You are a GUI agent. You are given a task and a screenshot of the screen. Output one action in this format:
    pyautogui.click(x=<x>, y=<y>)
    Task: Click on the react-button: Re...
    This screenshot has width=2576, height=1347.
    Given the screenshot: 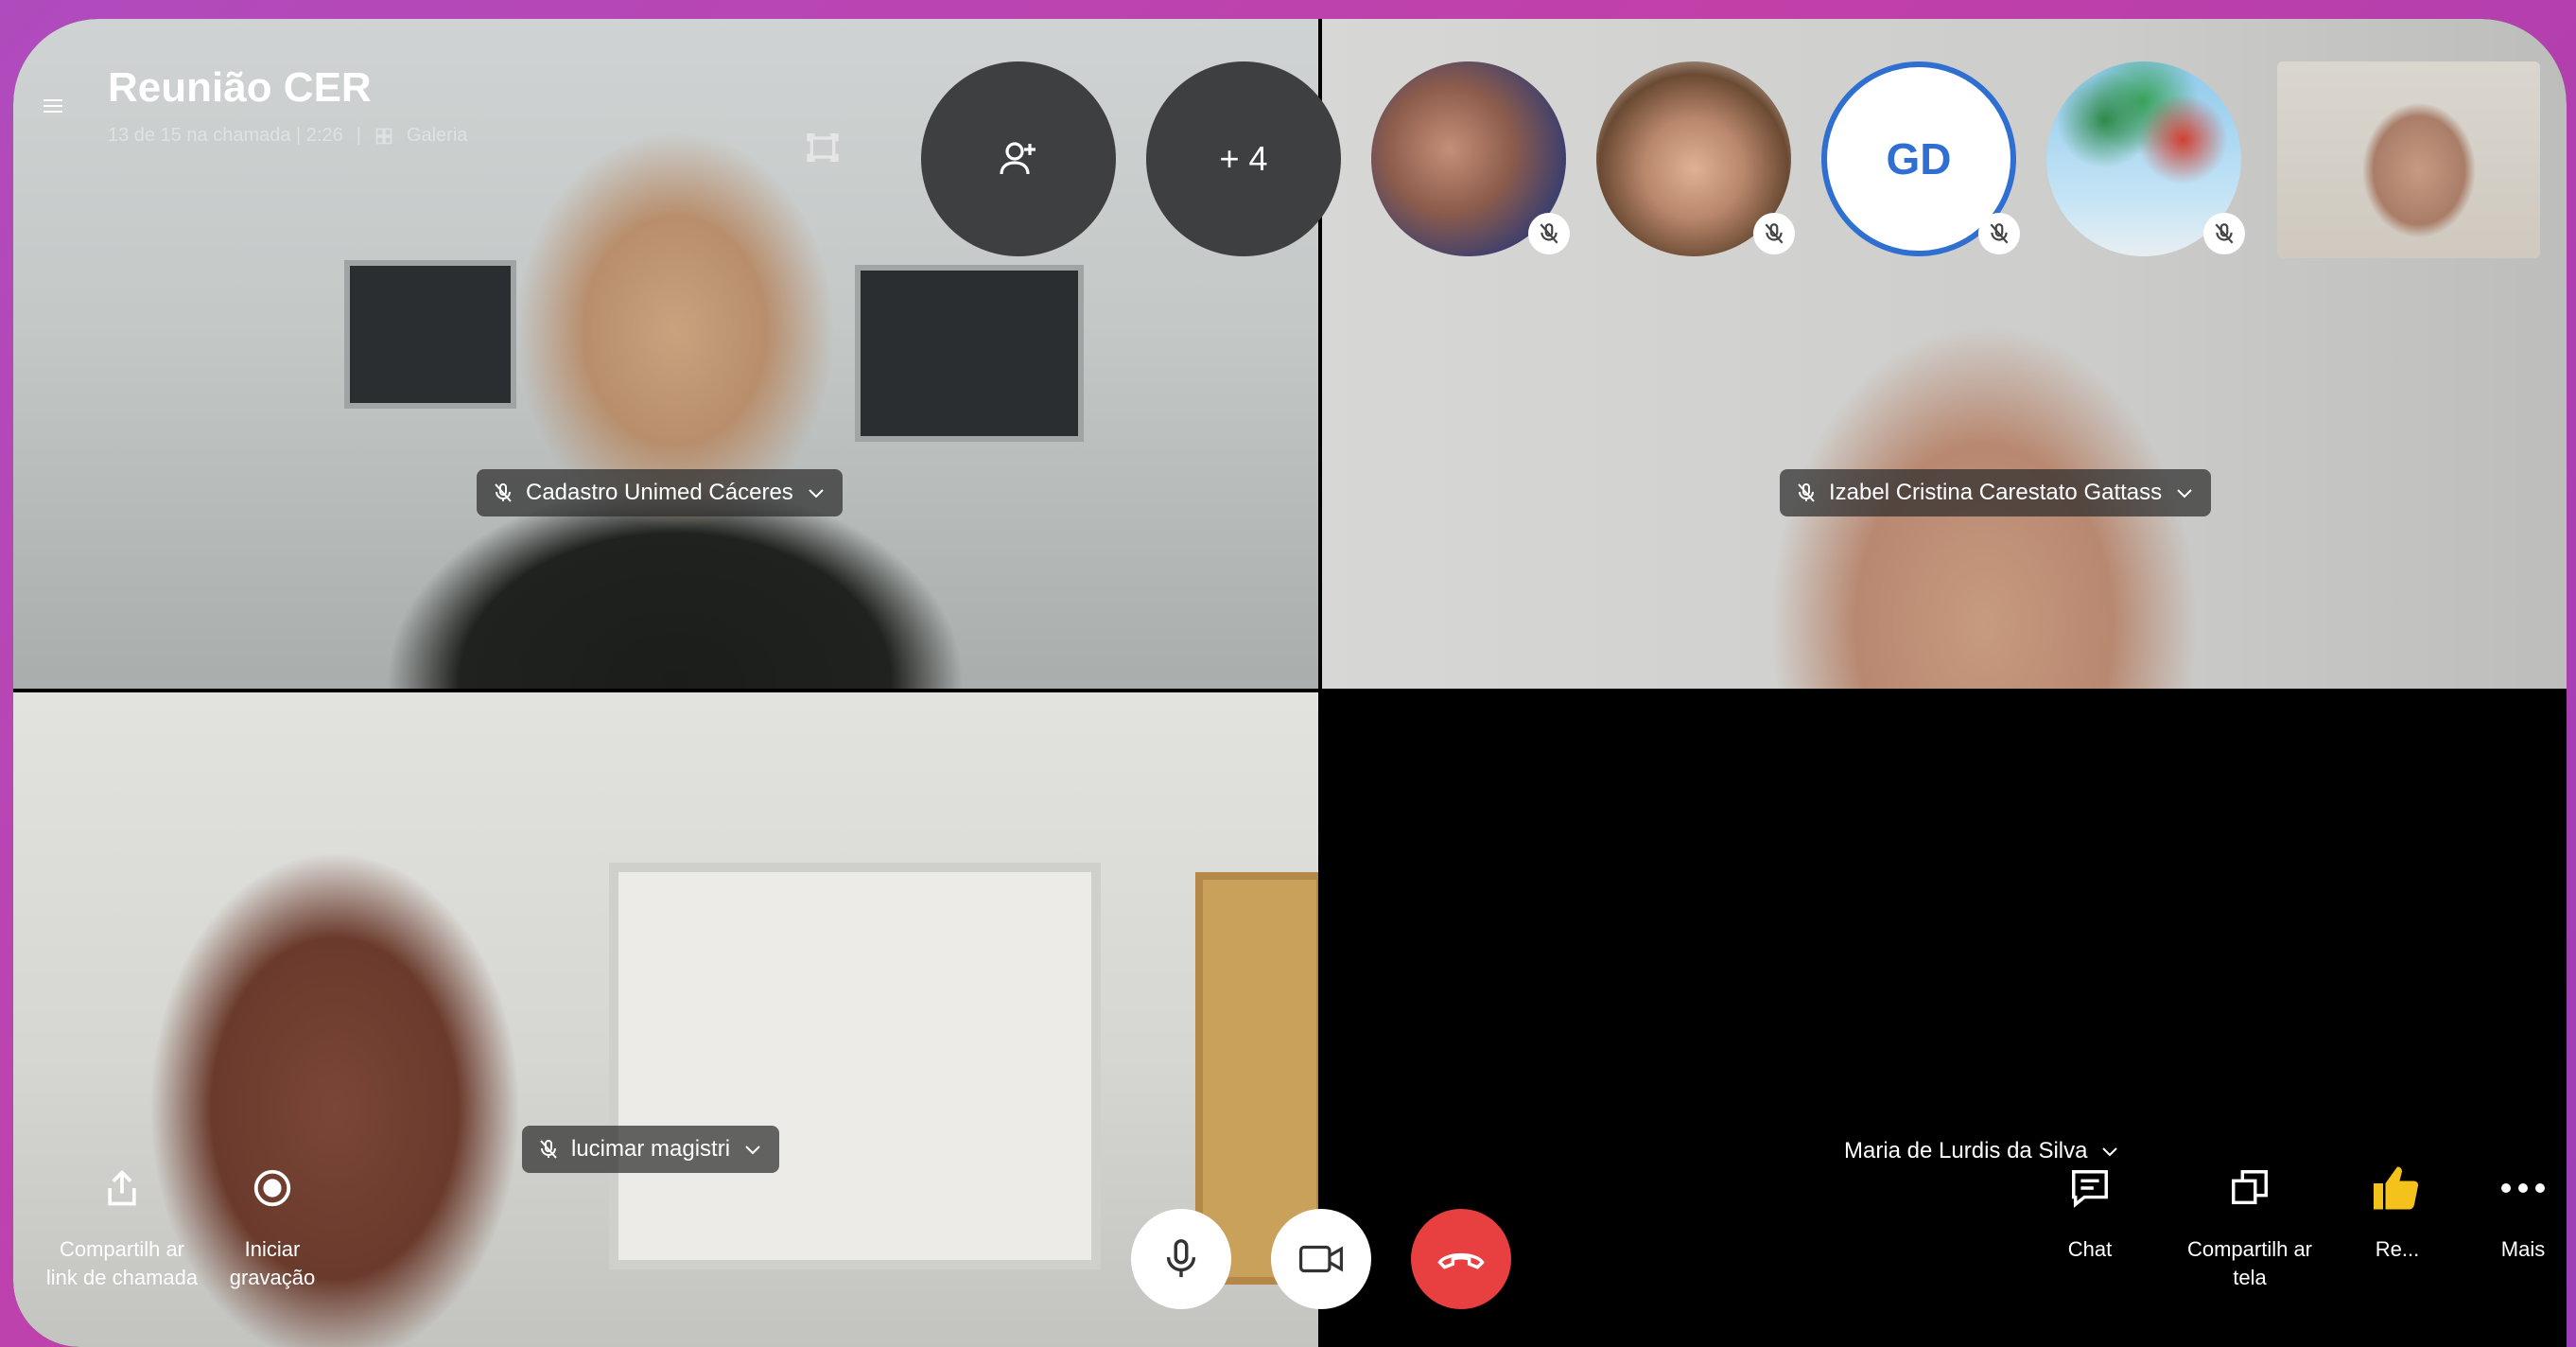 What is the action you would take?
    pyautogui.click(x=2397, y=1213)
    